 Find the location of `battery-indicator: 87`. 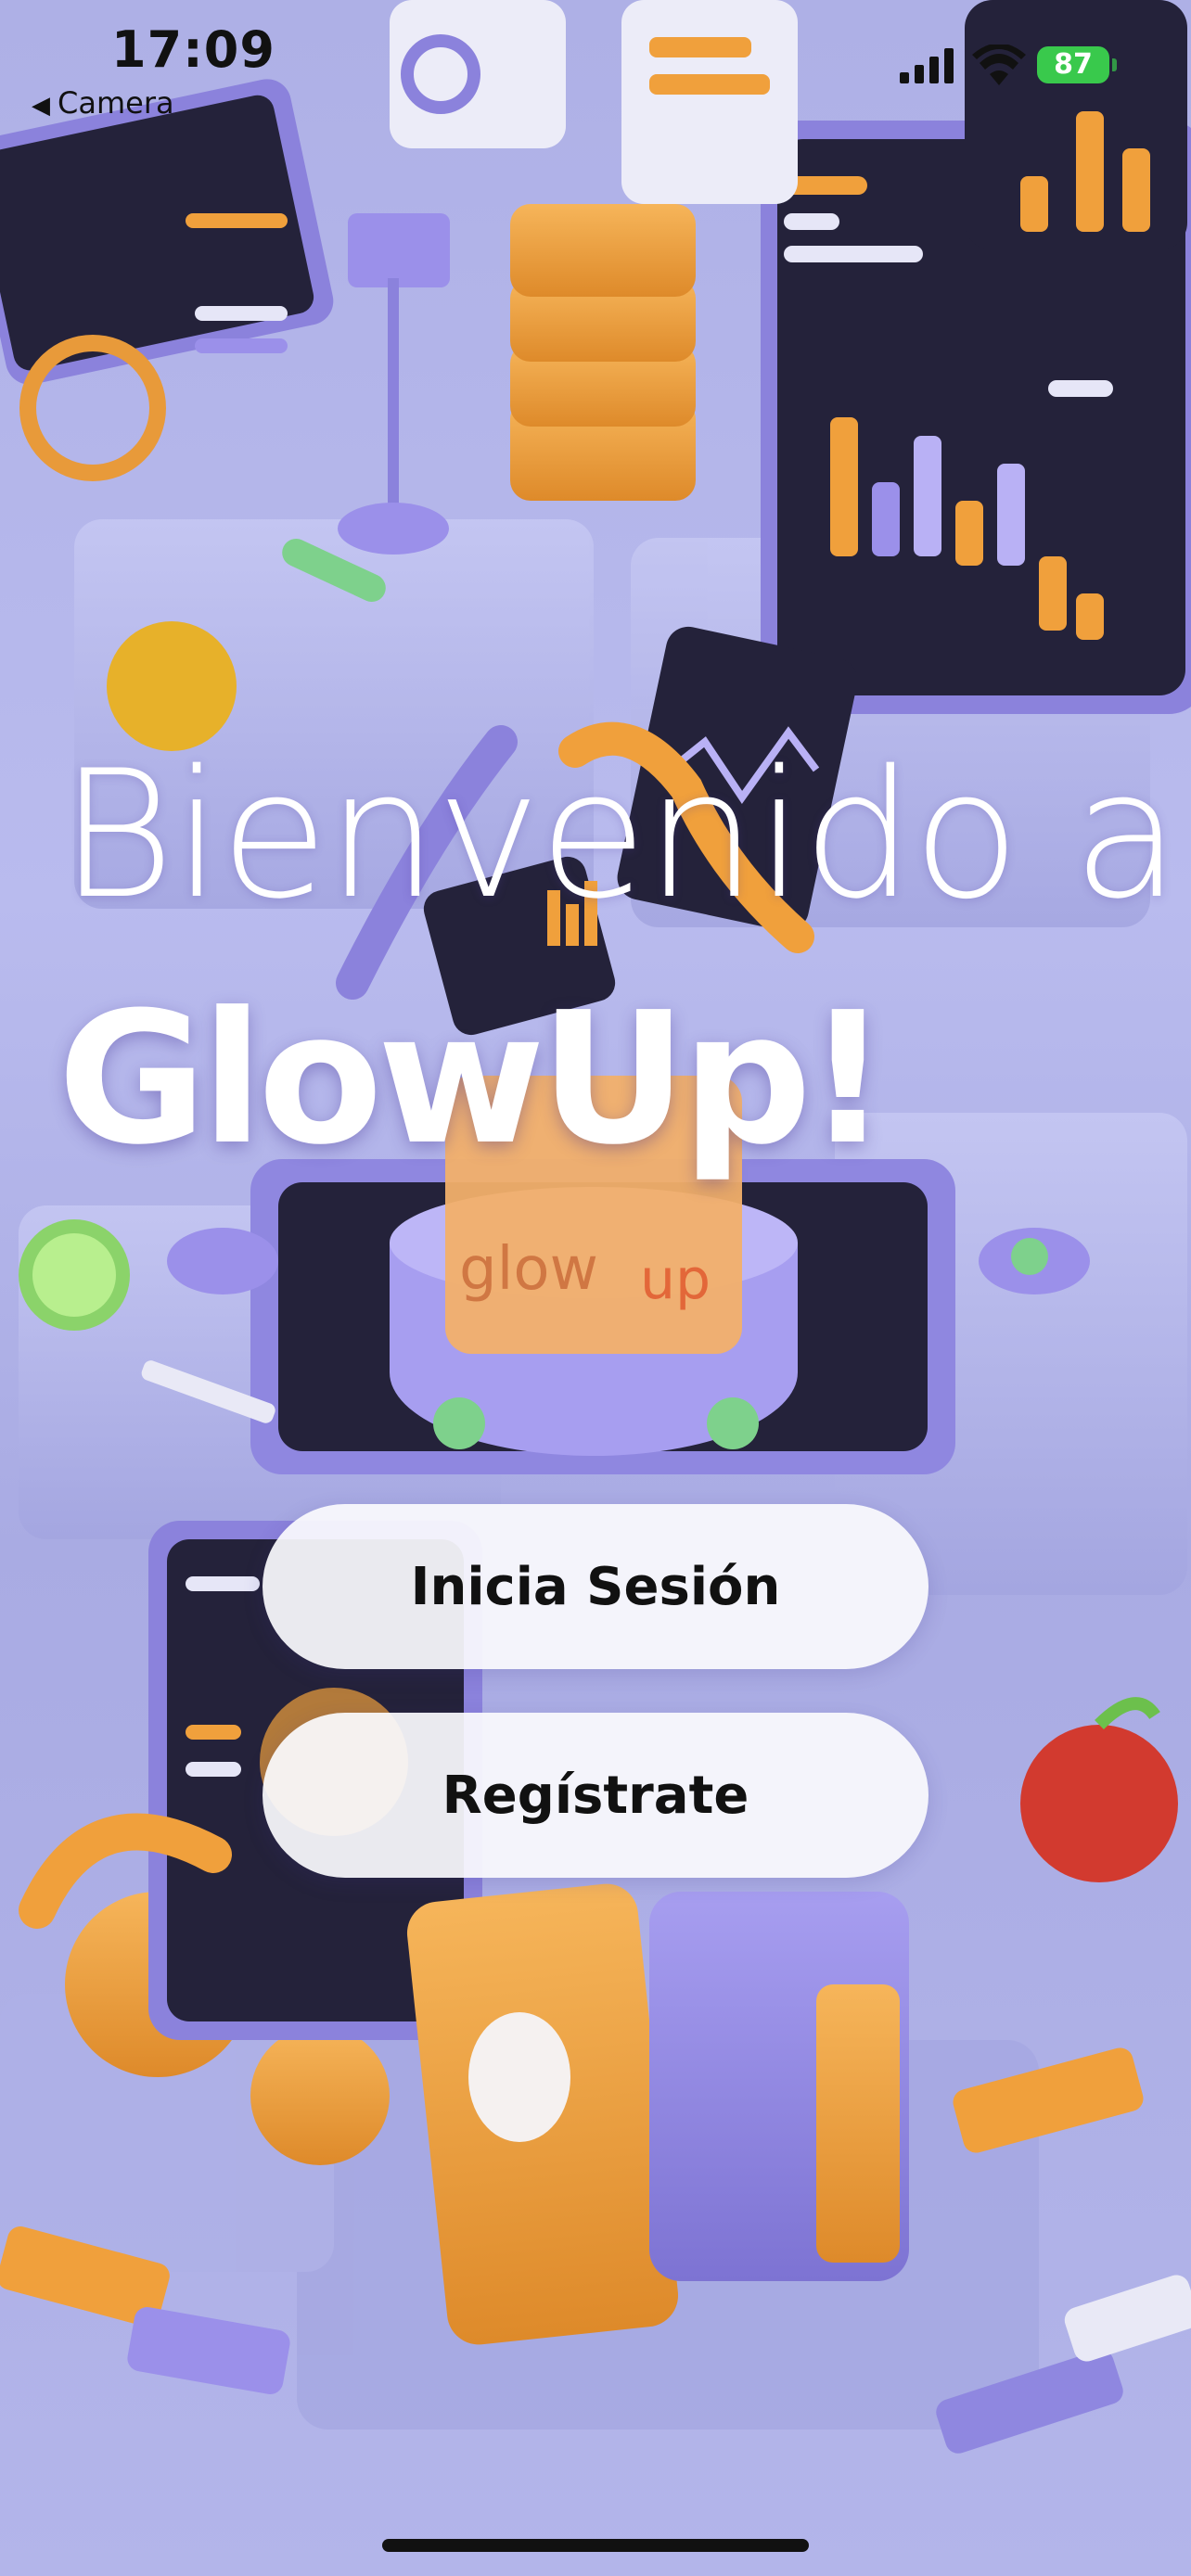

battery-indicator: 87 is located at coordinates (1077, 64).